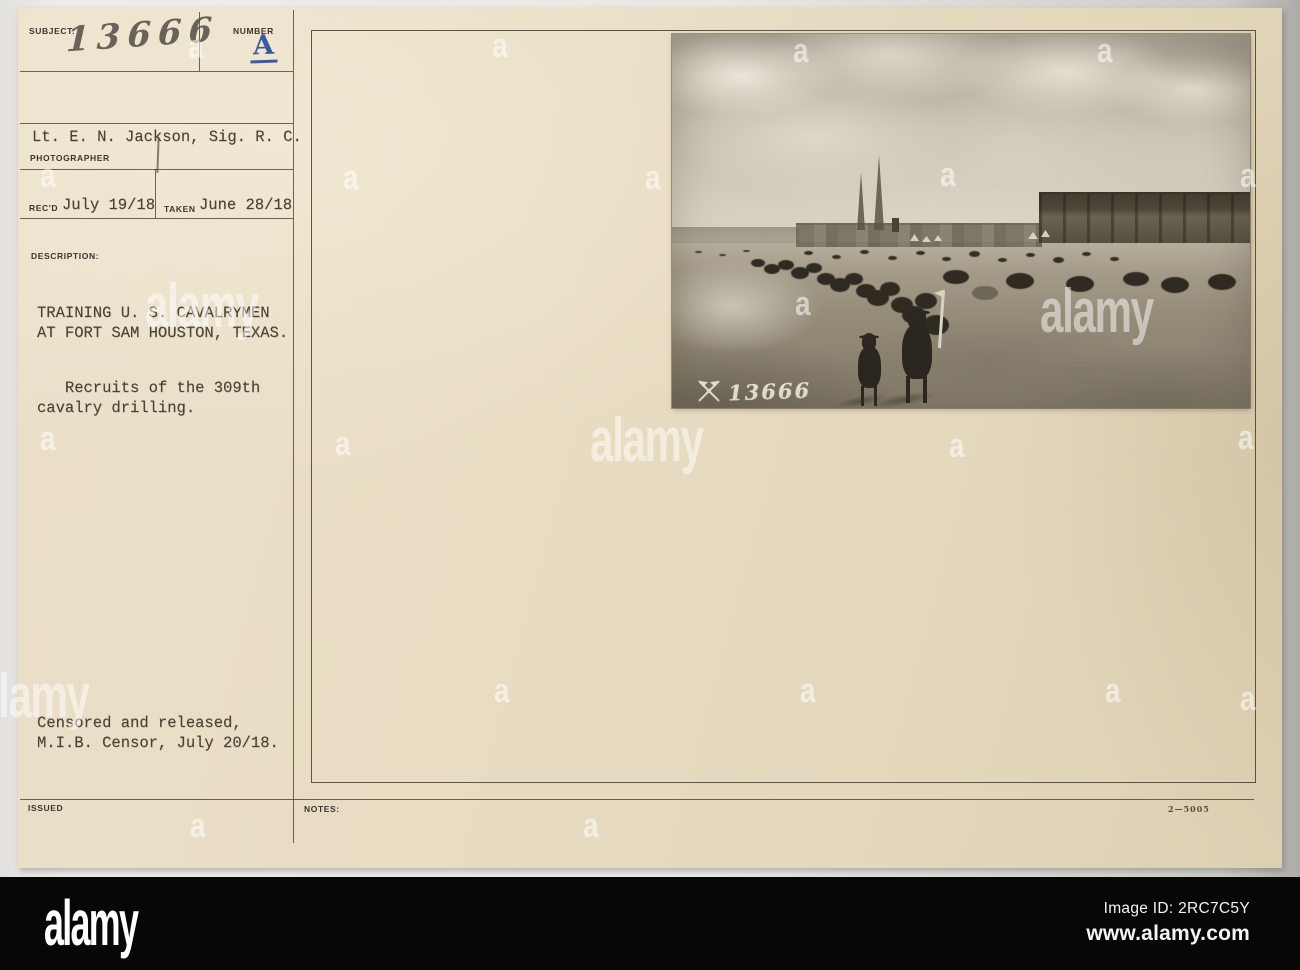 The image size is (1300, 970). I want to click on signal-corps-crossed-flags-icon, so click(709, 391).